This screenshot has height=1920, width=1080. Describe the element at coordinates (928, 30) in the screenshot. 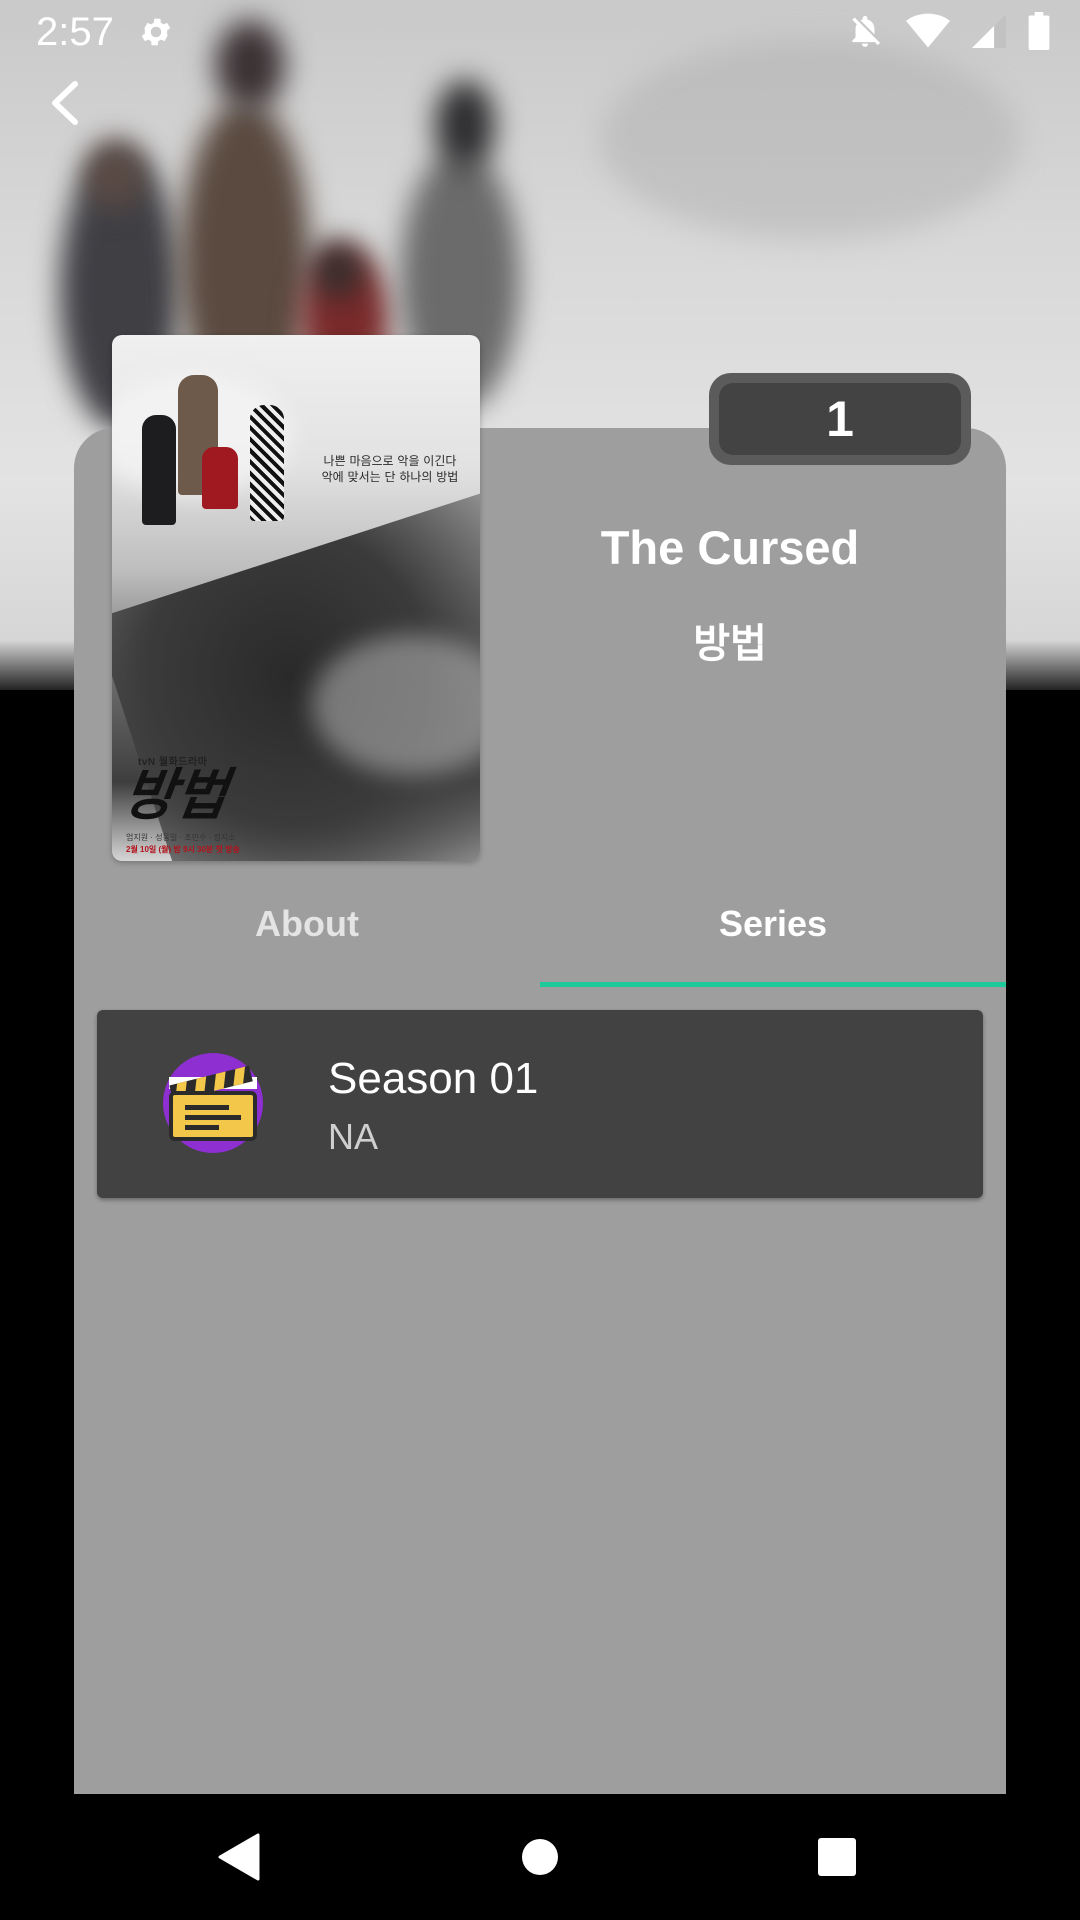

I see `wifi-icon` at that location.